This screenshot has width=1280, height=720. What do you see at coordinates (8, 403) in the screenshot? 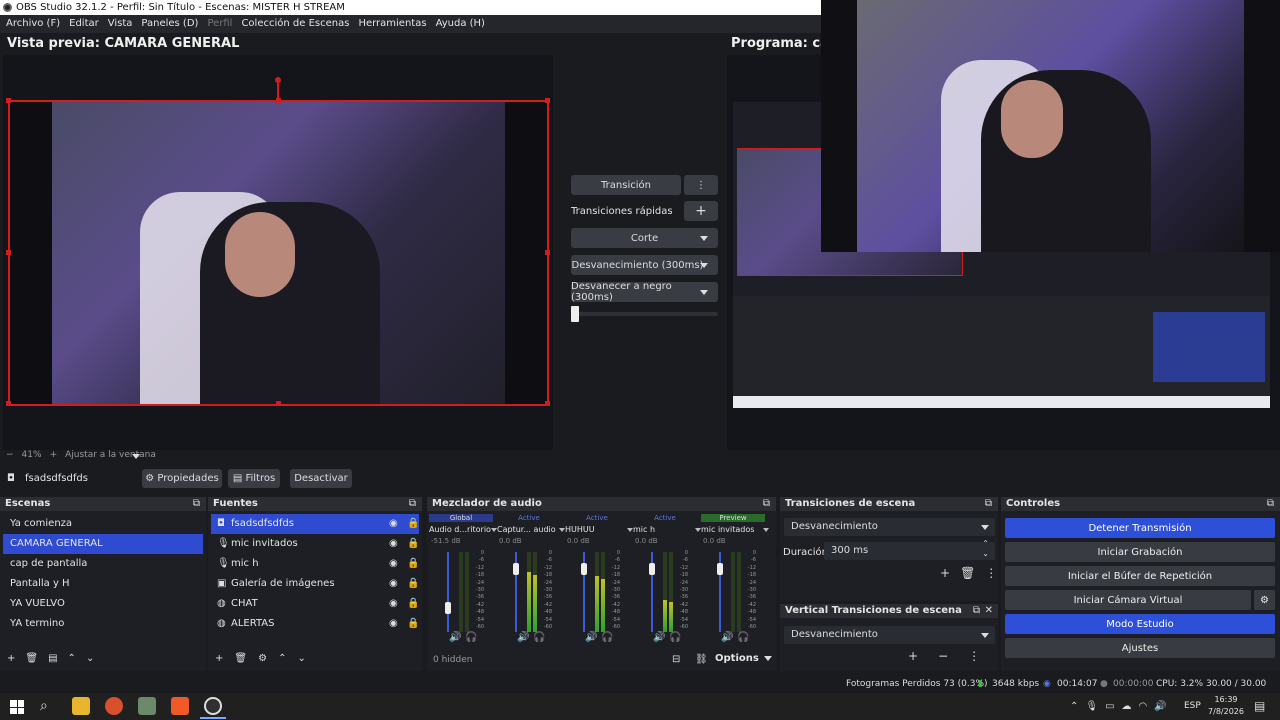
I see `resize-handle-bl` at bounding box center [8, 403].